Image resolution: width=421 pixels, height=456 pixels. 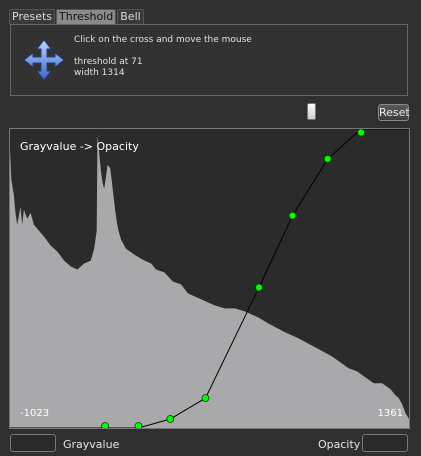 What do you see at coordinates (163, 40) in the screenshot?
I see `instruction-text: Click on the cross and move the mouse` at bounding box center [163, 40].